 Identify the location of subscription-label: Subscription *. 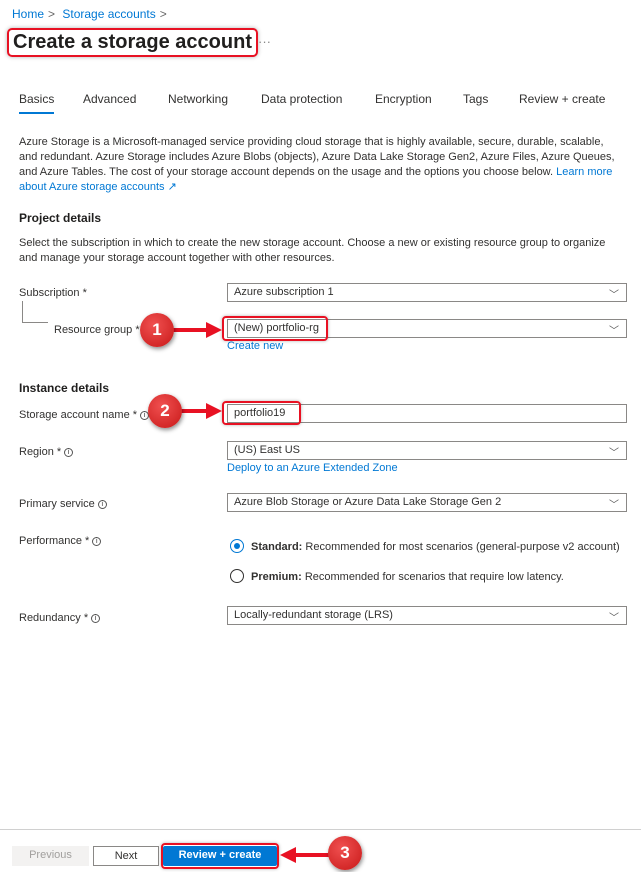
(53, 293).